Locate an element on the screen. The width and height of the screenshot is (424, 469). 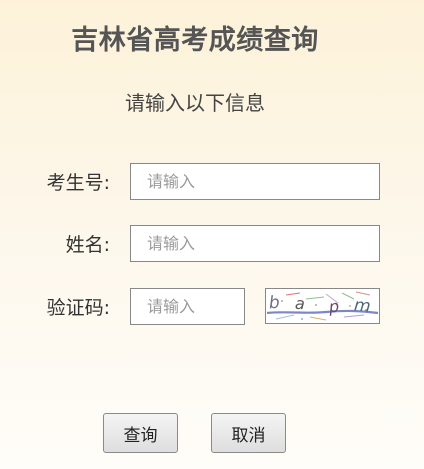
captcha-char-4: m is located at coordinates (362, 305).